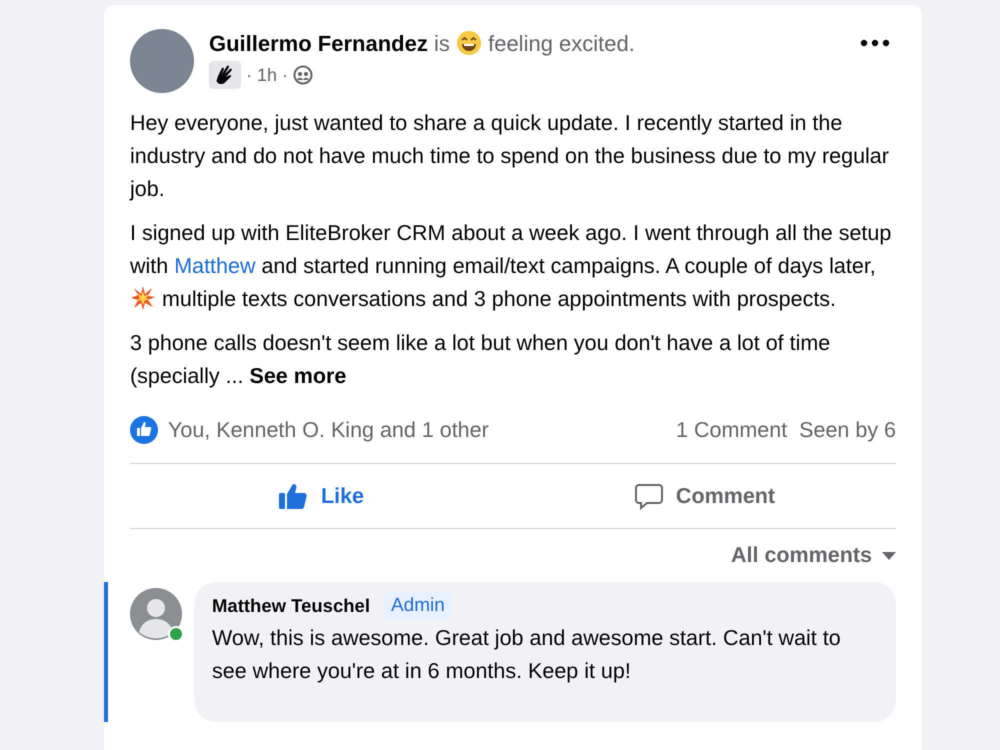  Describe the element at coordinates (801, 555) in the screenshot. I see `comment-filter: All comments` at that location.